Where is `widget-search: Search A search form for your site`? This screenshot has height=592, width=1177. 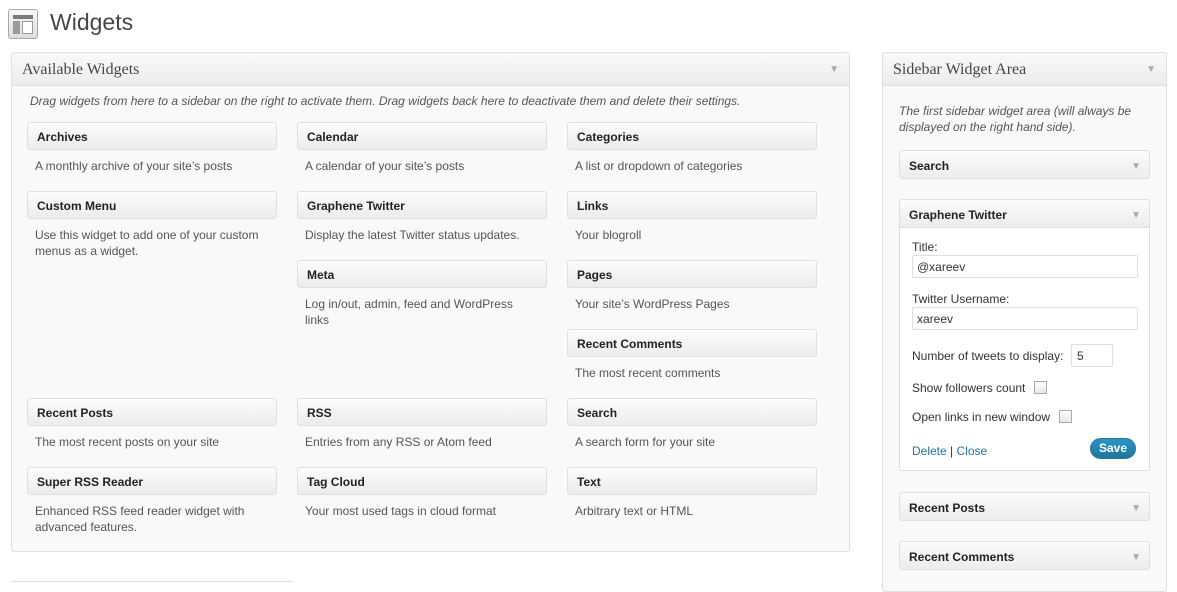
widget-search: Search A search form for your site is located at coordinates (692, 424).